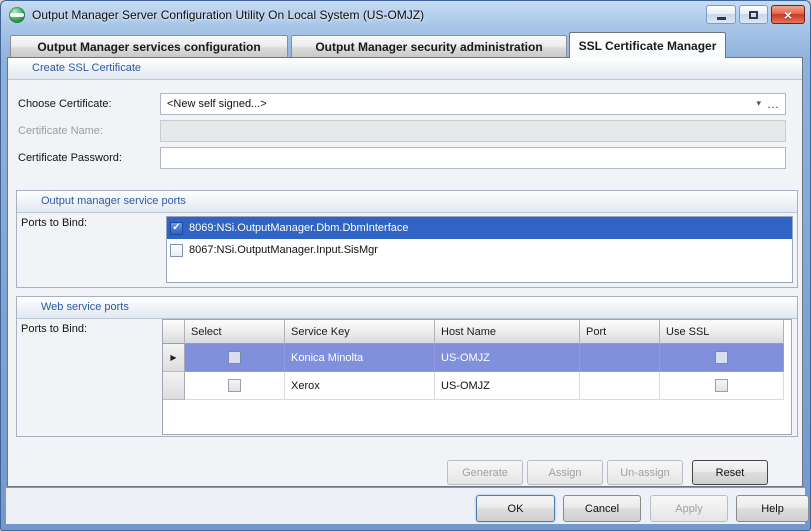  I want to click on tab-label: SSL Certificate Manager, so click(647, 45).